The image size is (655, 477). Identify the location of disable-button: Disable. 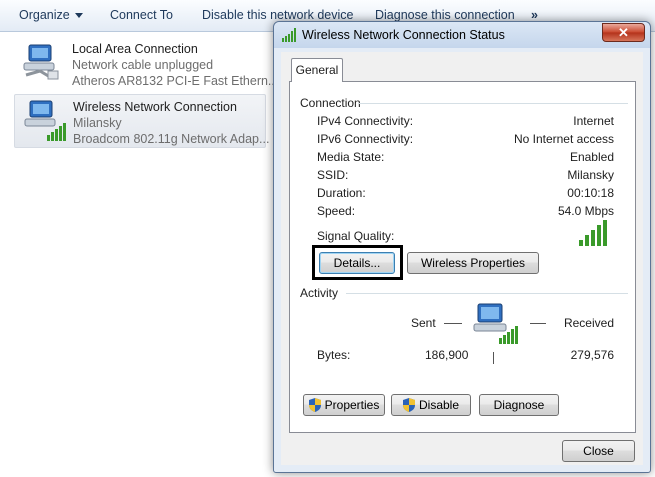
(431, 405).